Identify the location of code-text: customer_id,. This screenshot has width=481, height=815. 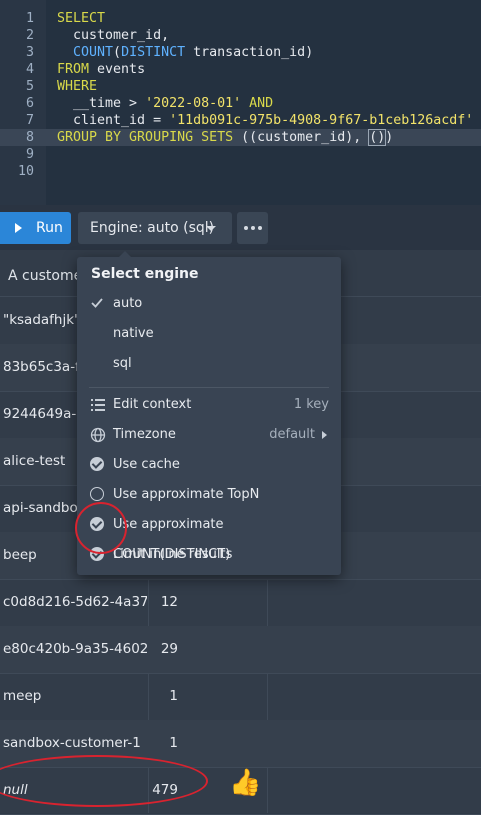
(113, 35).